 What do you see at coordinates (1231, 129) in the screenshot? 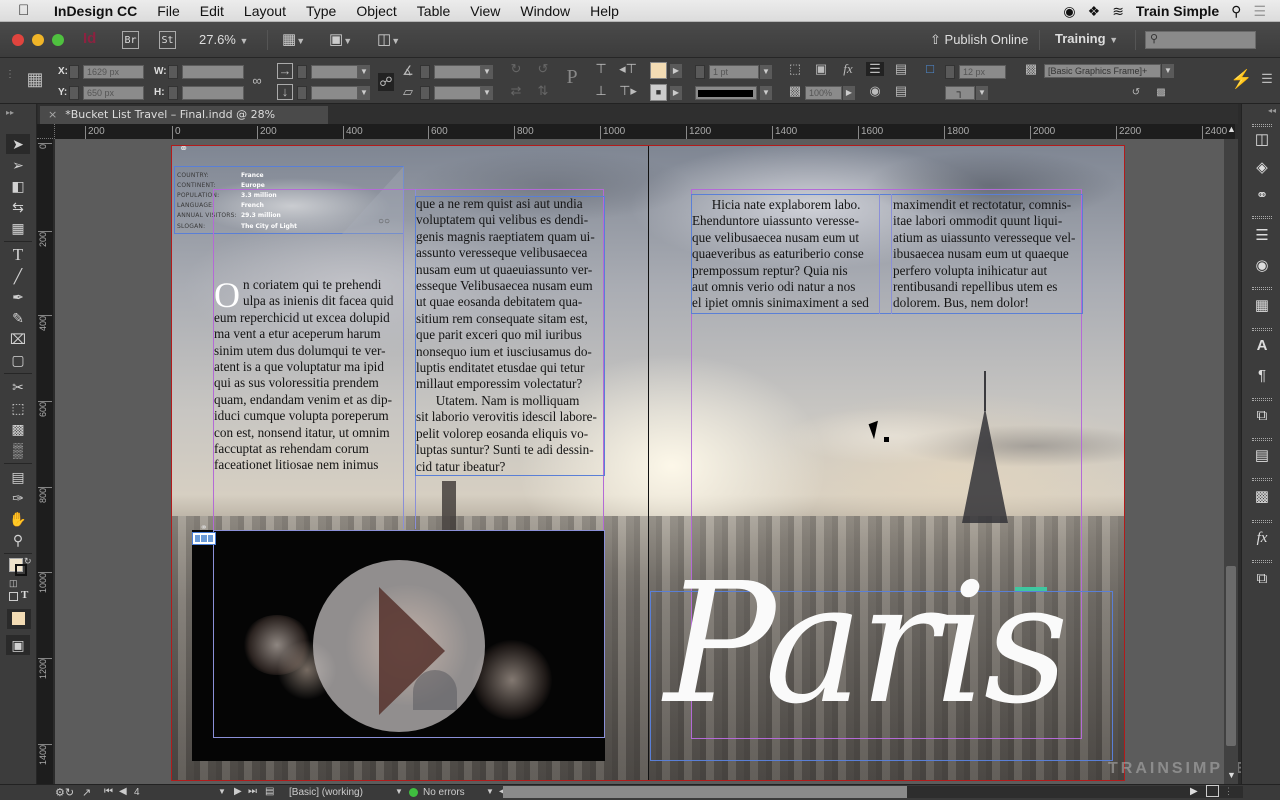
I see `scroll-up-arrow: ▲` at bounding box center [1231, 129].